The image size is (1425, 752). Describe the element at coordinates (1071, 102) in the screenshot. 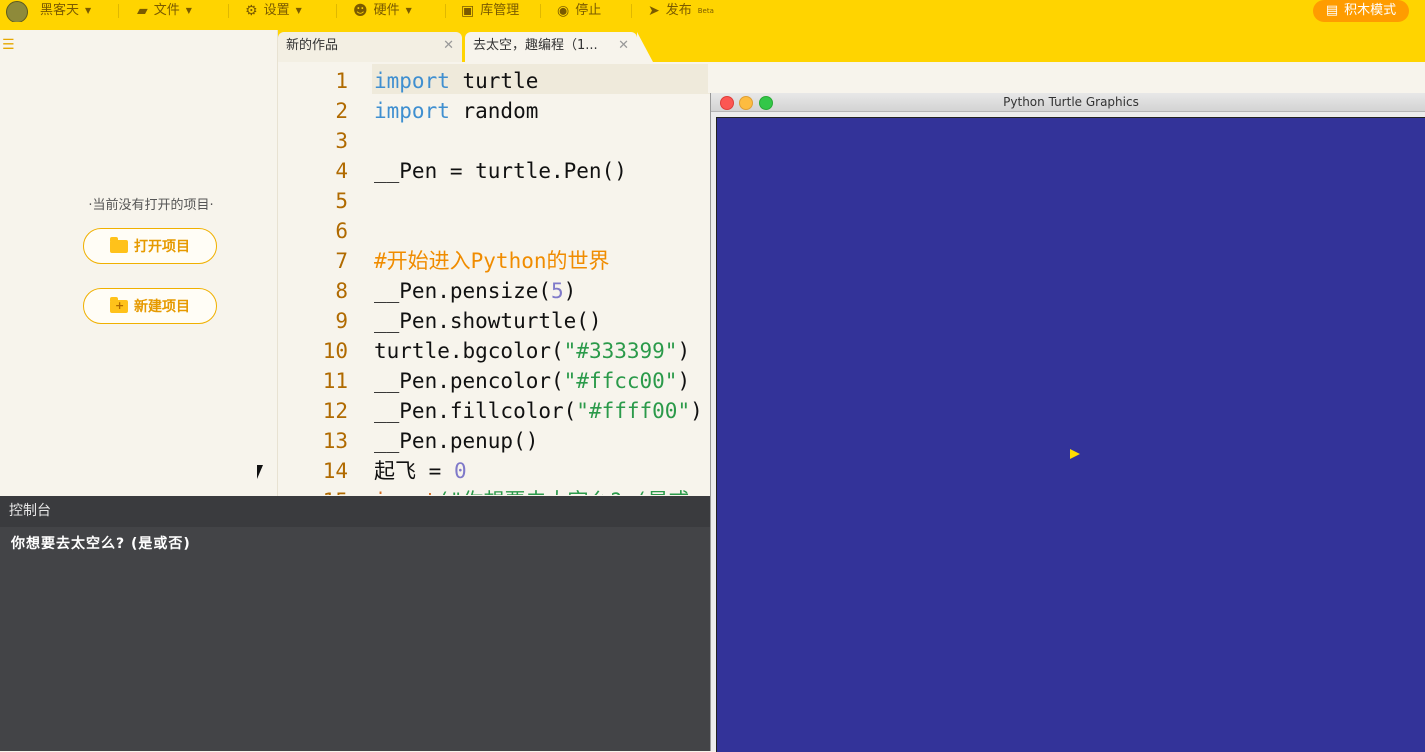

I see `turtle-window-title: Python Turtle Graphics` at that location.